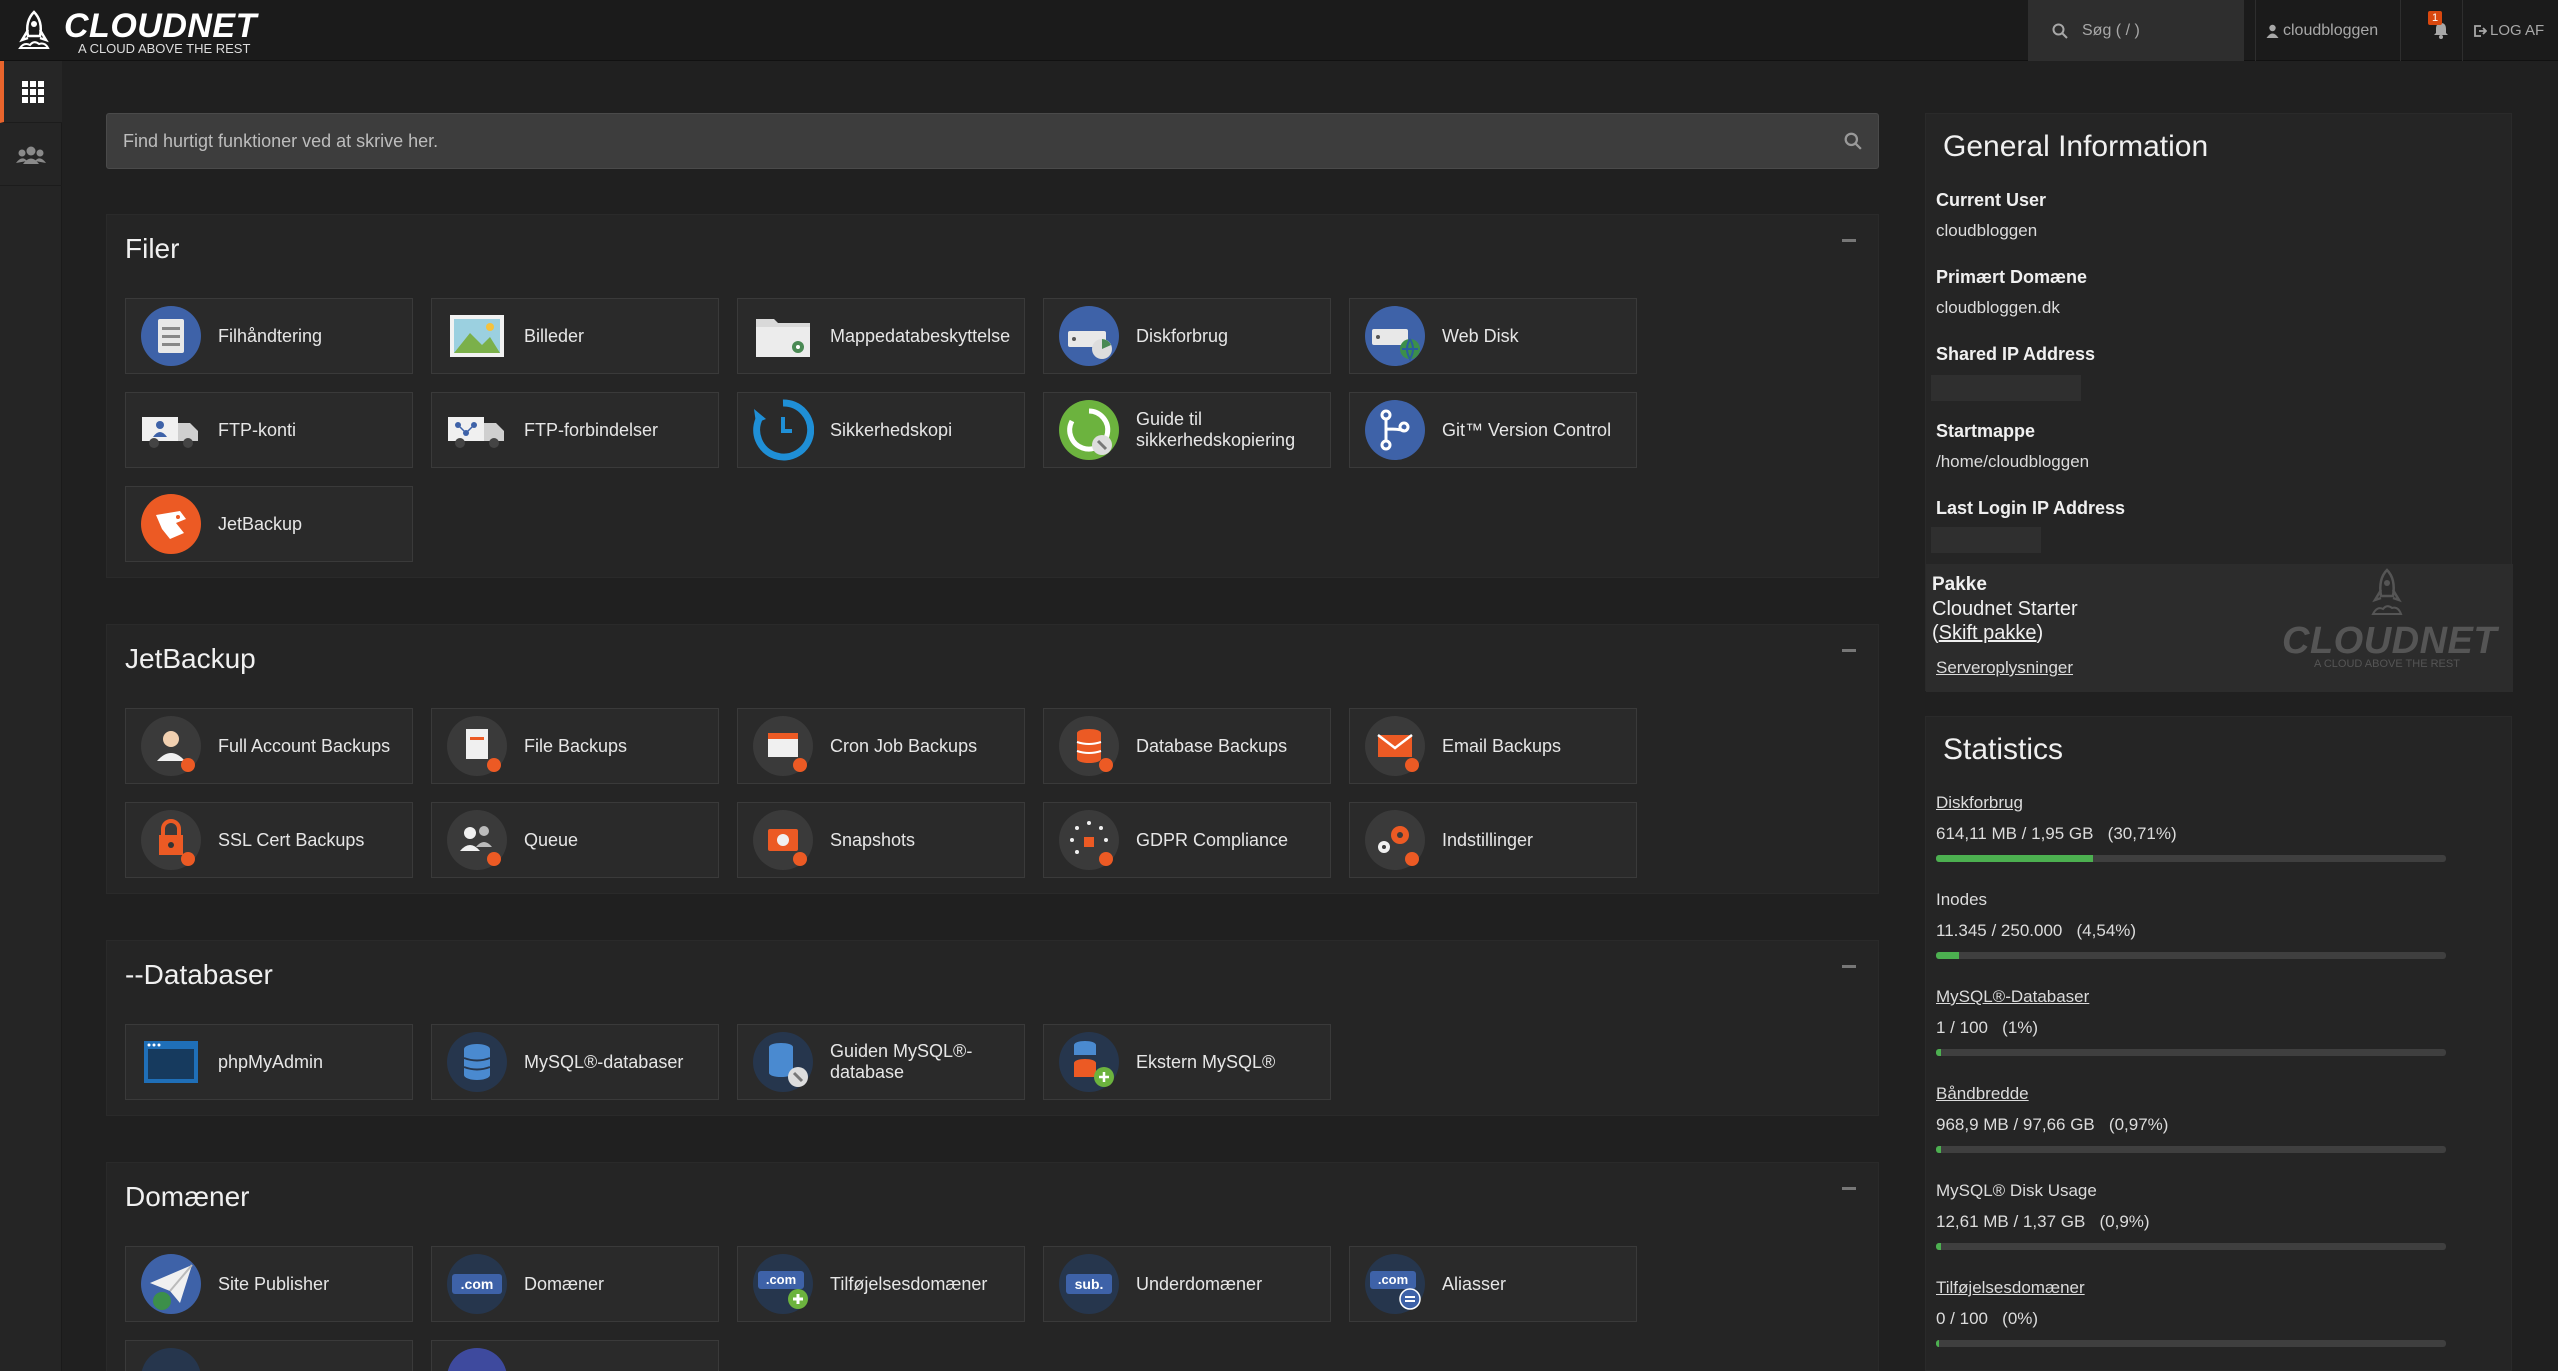 This screenshot has height=1371, width=2558. Describe the element at coordinates (575, 1062) in the screenshot. I see `tile-mysql-databases: MySQL®-databaser` at that location.